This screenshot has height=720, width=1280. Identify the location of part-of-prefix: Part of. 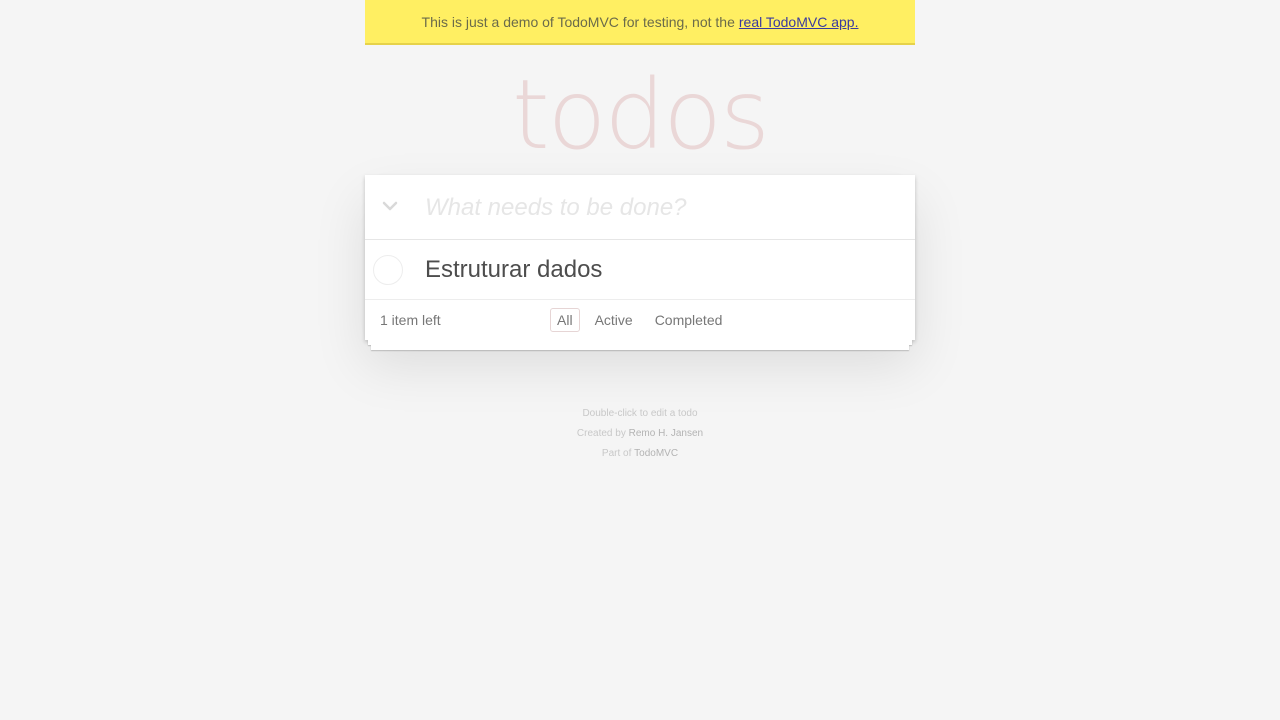
(616, 453).